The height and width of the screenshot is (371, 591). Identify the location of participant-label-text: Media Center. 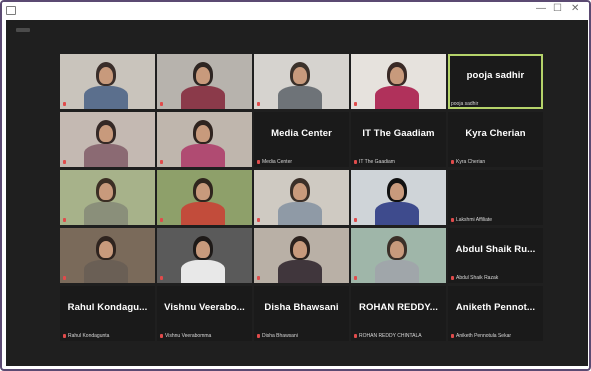
(277, 162).